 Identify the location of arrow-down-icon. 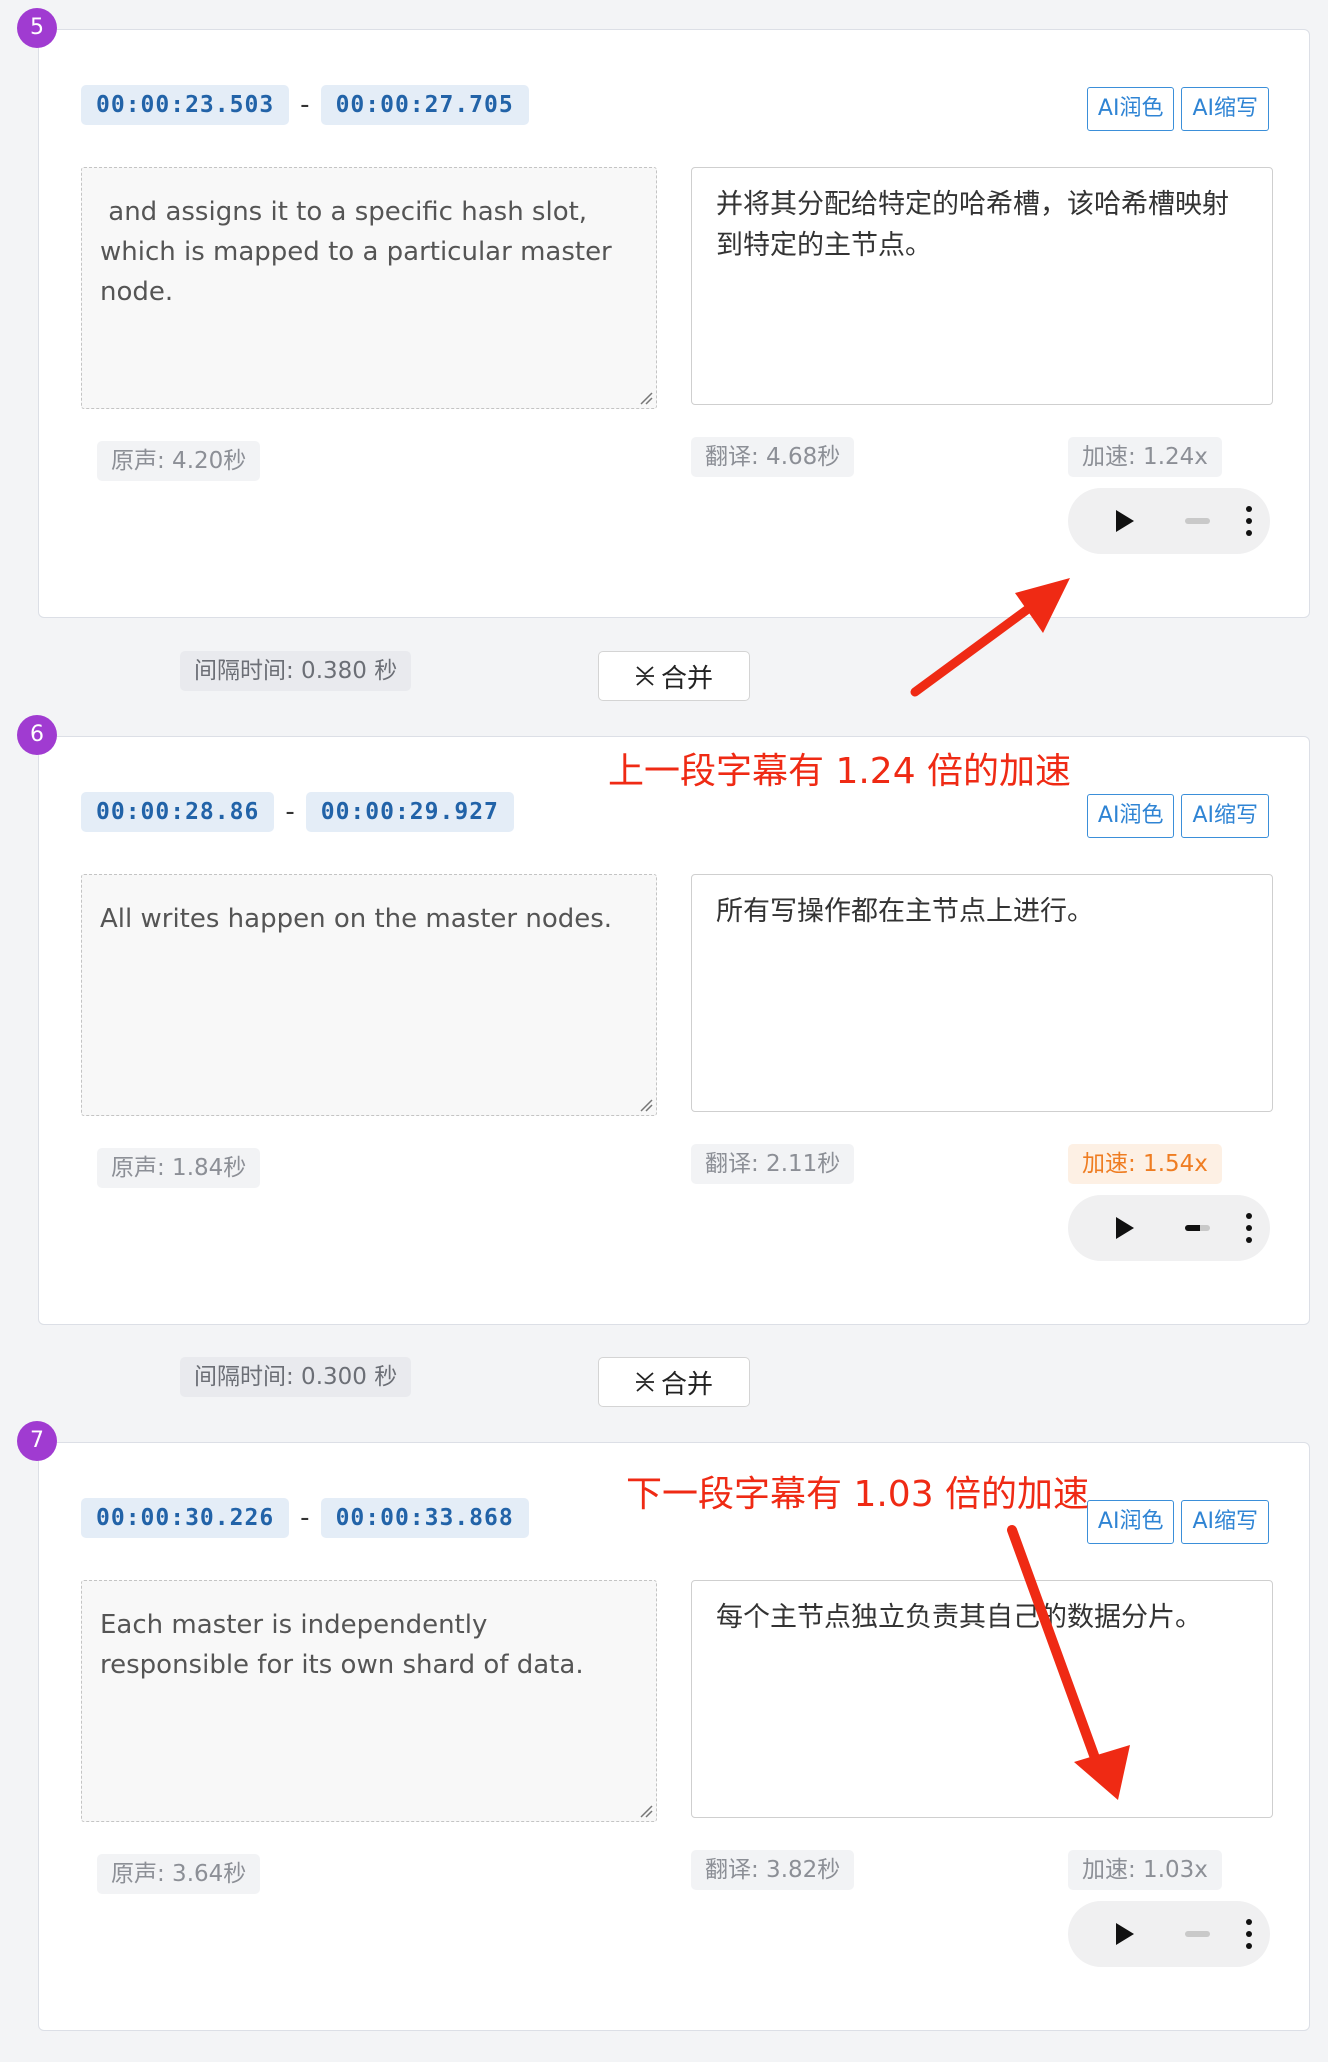
(1068, 1662).